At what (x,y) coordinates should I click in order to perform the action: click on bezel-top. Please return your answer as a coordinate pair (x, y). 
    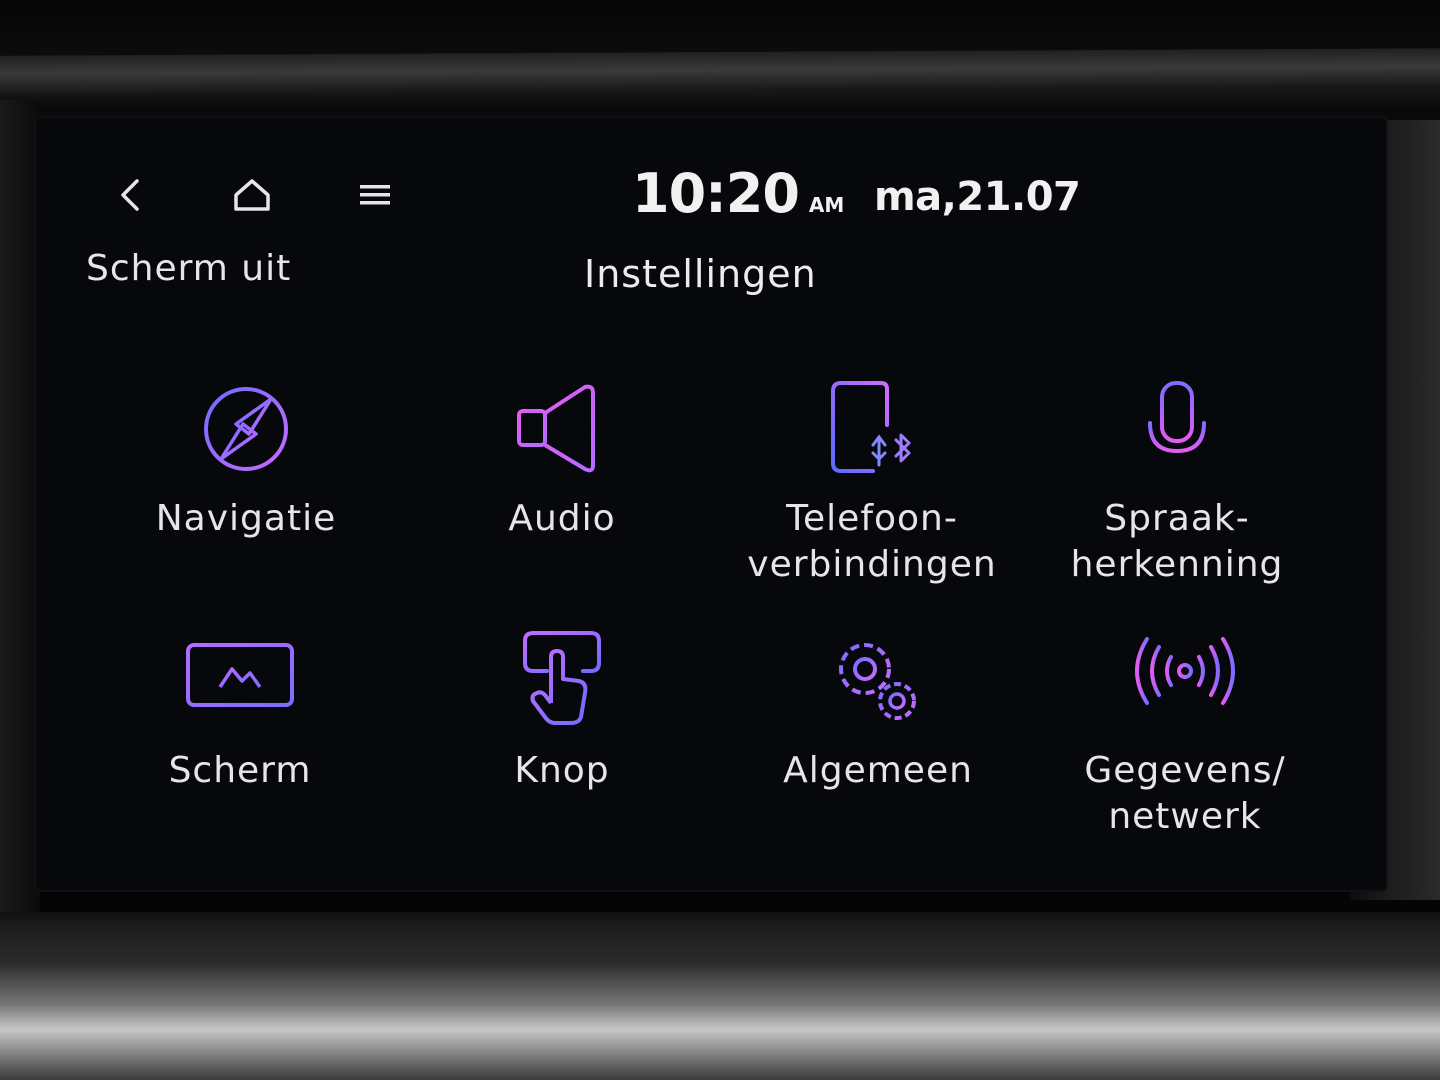
    Looking at the image, I should click on (720, 72).